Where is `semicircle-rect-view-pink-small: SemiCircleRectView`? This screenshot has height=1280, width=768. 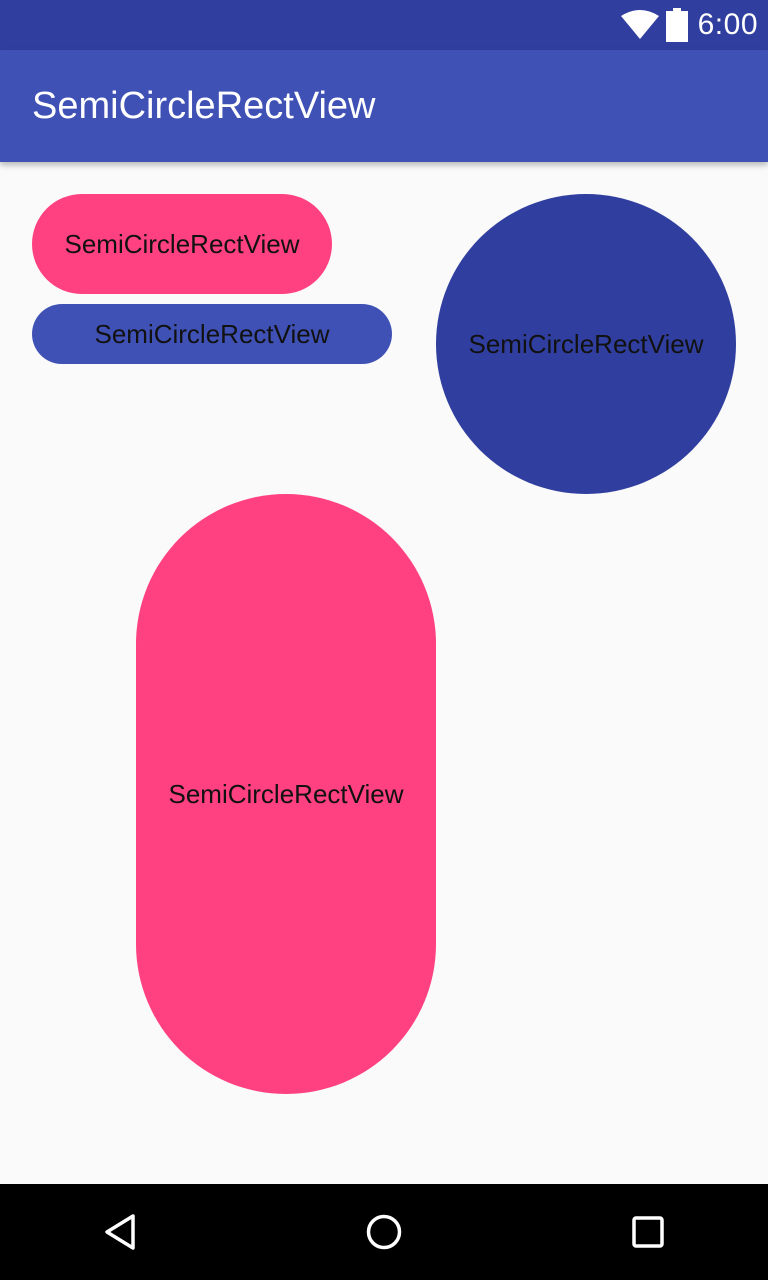 semicircle-rect-view-pink-small: SemiCircleRectView is located at coordinates (182, 244).